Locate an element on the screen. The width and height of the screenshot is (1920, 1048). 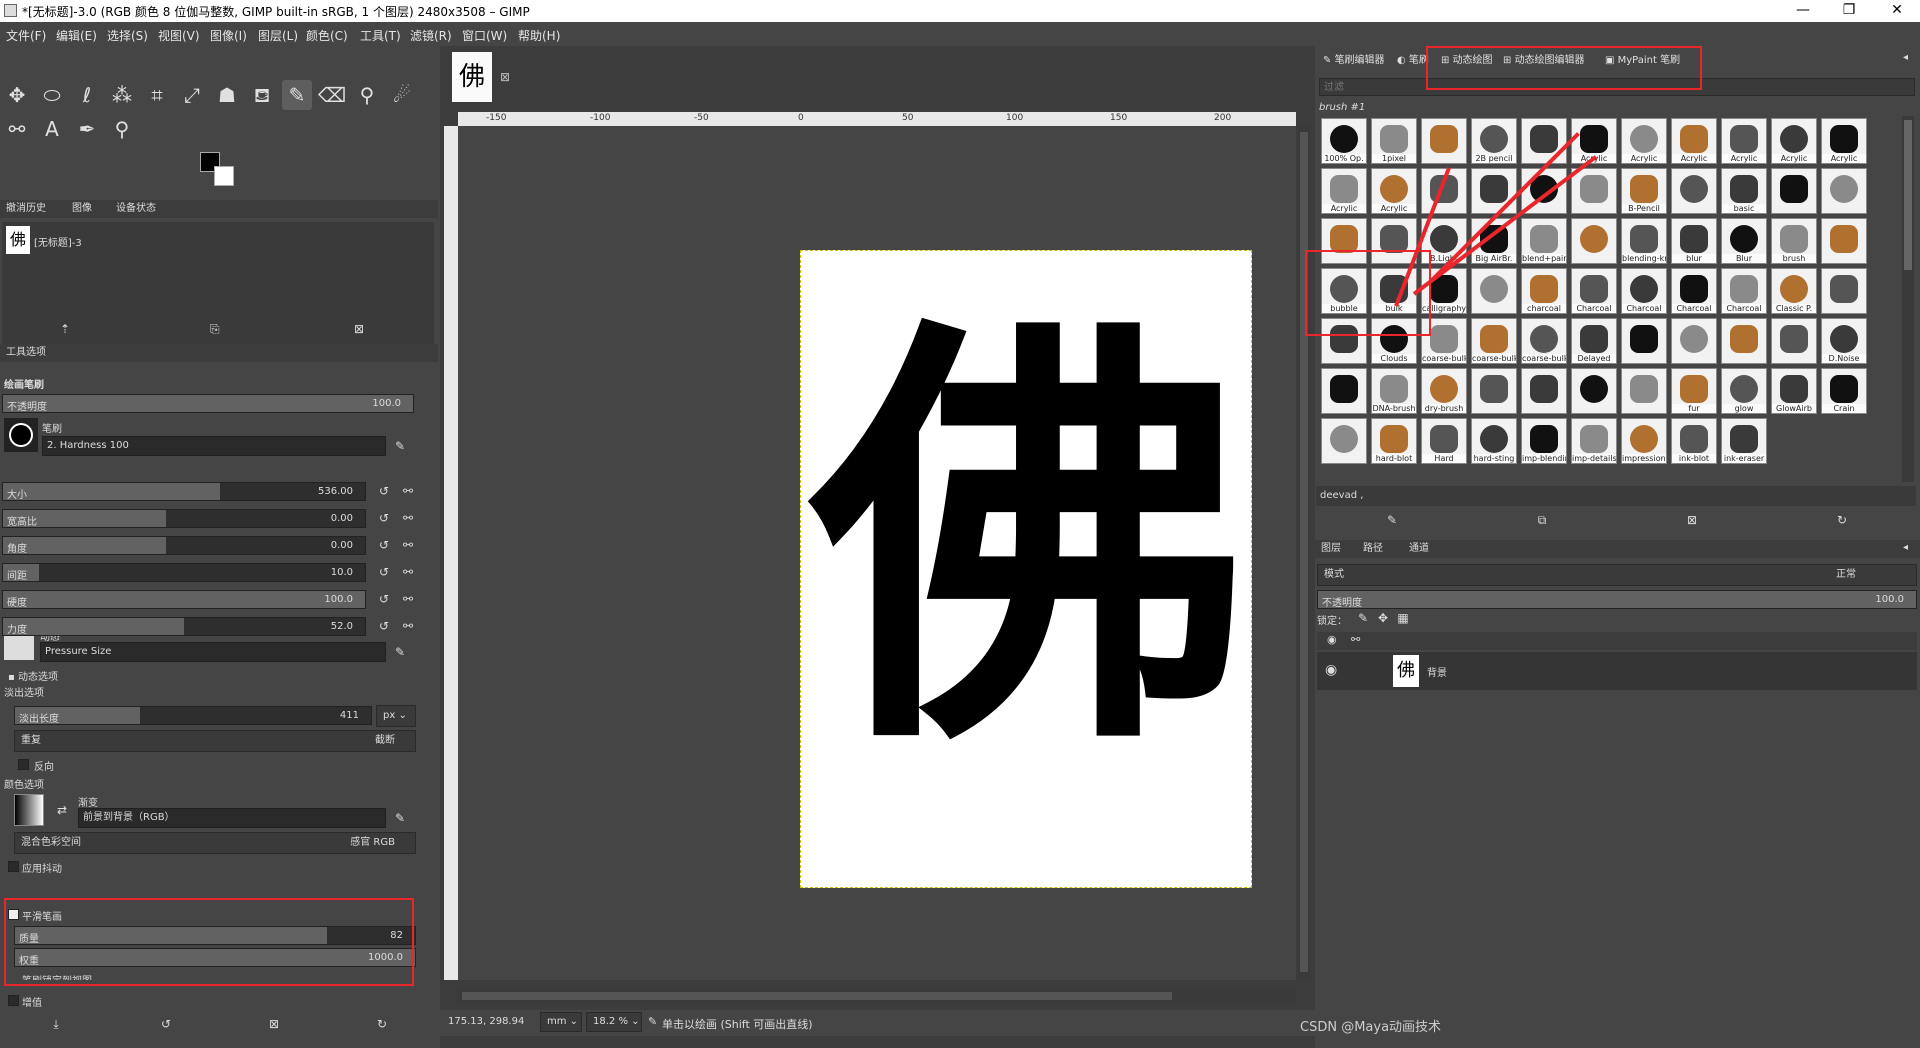
paintbrush-icon: ✎ is located at coordinates (297, 95).